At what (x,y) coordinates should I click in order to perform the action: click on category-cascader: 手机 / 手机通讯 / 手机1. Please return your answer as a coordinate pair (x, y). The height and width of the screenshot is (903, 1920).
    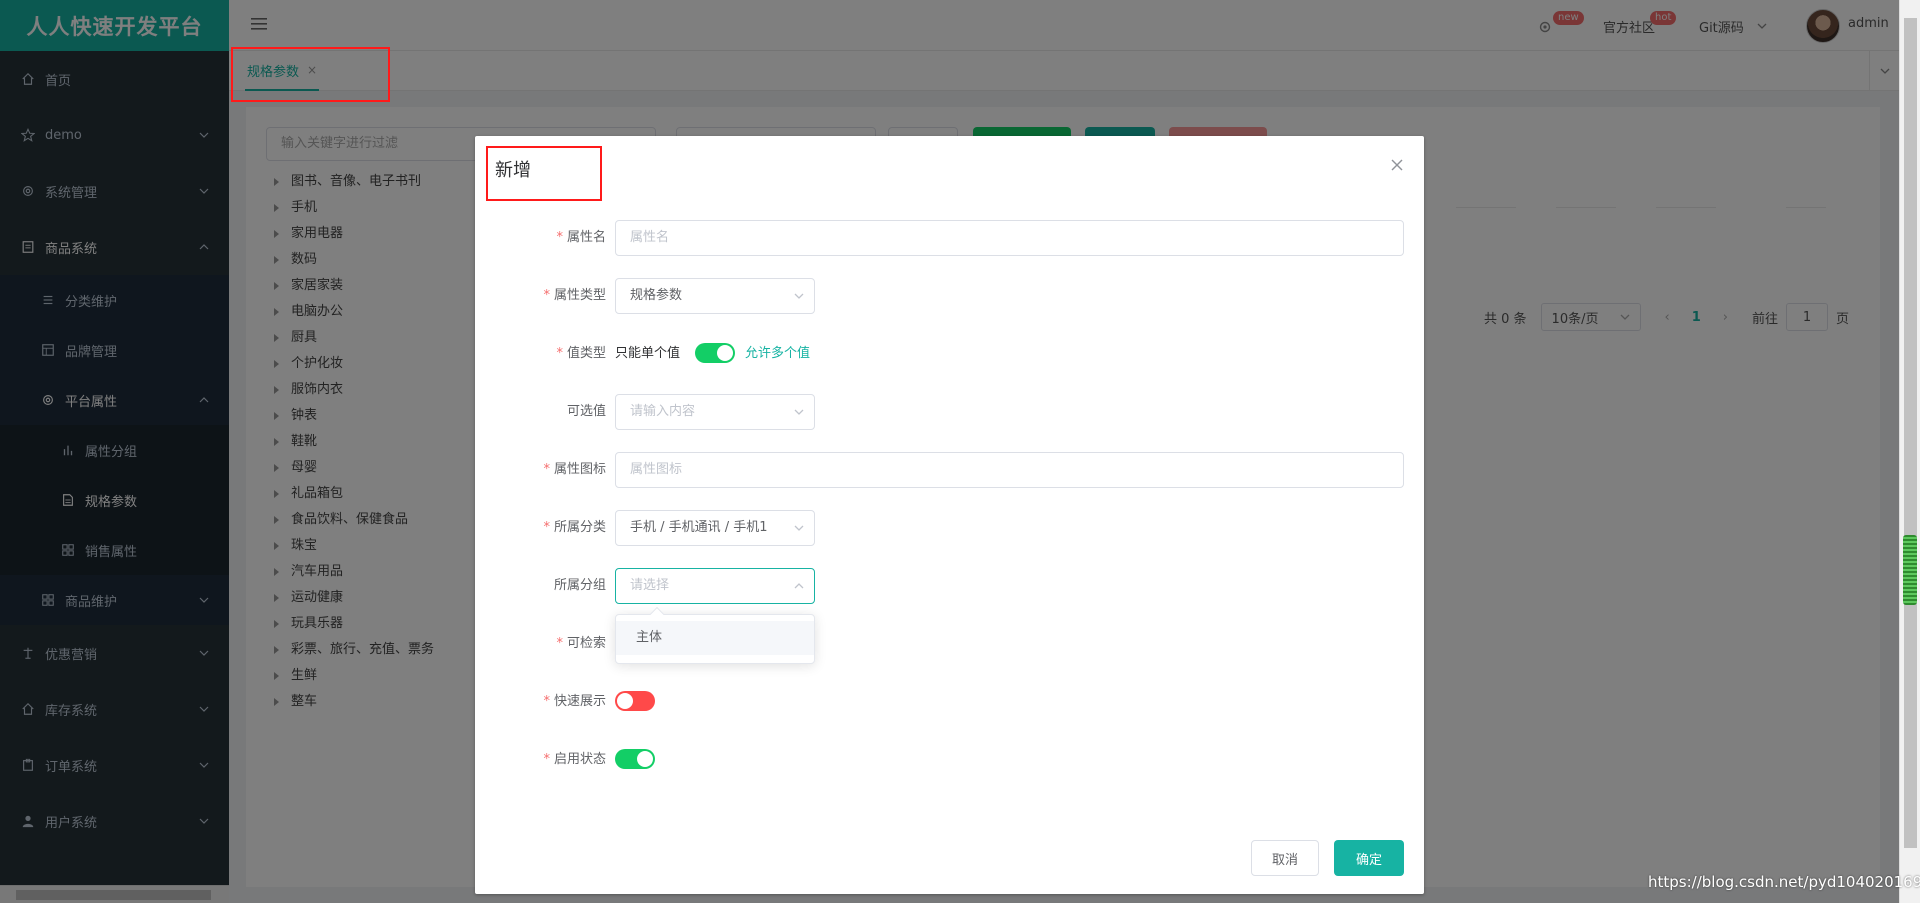
    Looking at the image, I should click on (715, 528).